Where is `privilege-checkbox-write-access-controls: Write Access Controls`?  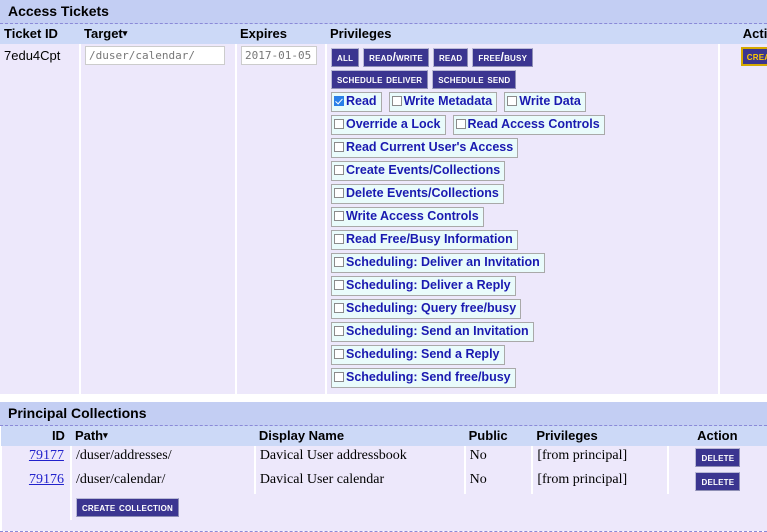
privilege-checkbox-write-access-controls: Write Access Controls is located at coordinates (407, 217).